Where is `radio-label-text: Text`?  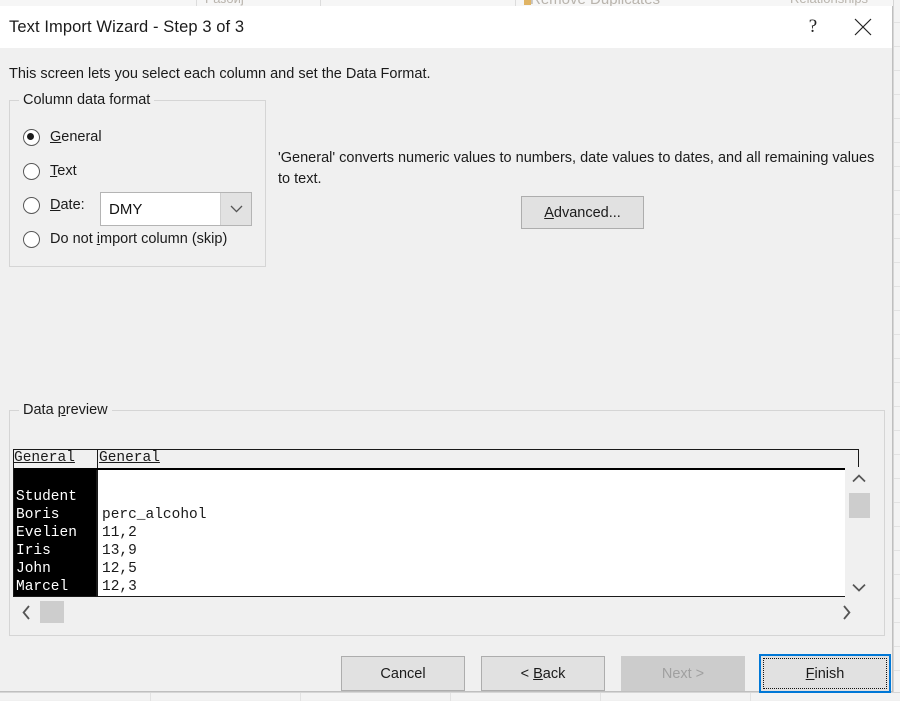
radio-label-text: Text is located at coordinates (63, 171).